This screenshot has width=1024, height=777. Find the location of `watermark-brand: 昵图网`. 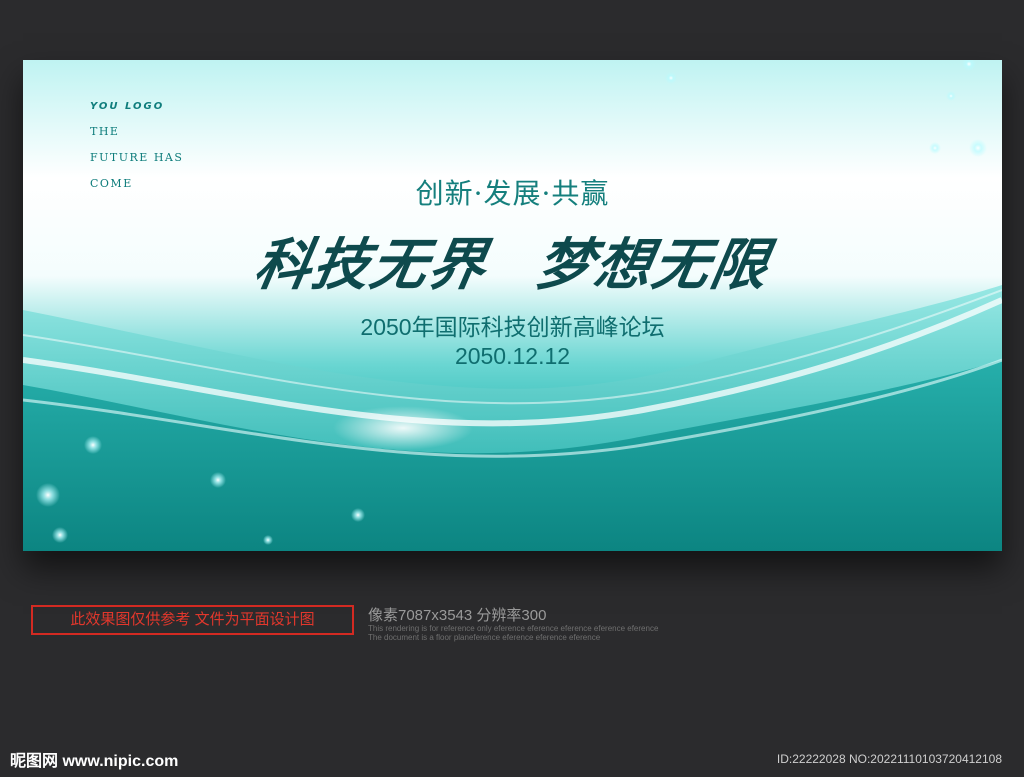

watermark-brand: 昵图网 is located at coordinates (34, 760).